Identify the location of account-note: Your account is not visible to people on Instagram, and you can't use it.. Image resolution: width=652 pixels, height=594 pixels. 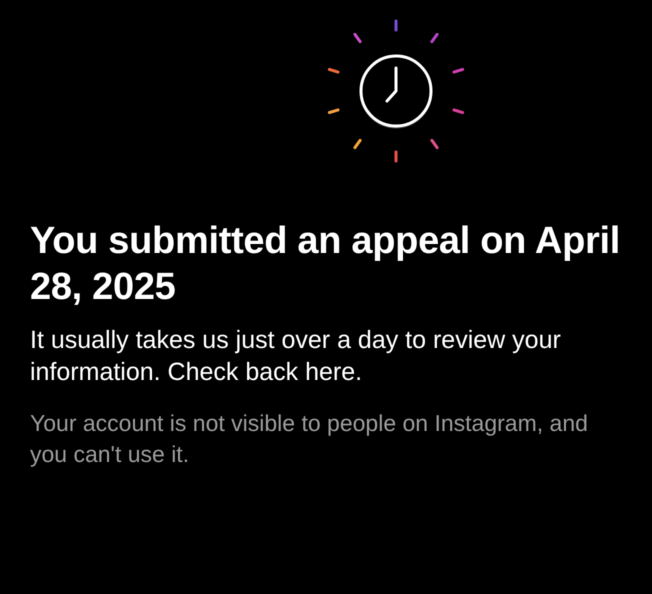
(309, 439).